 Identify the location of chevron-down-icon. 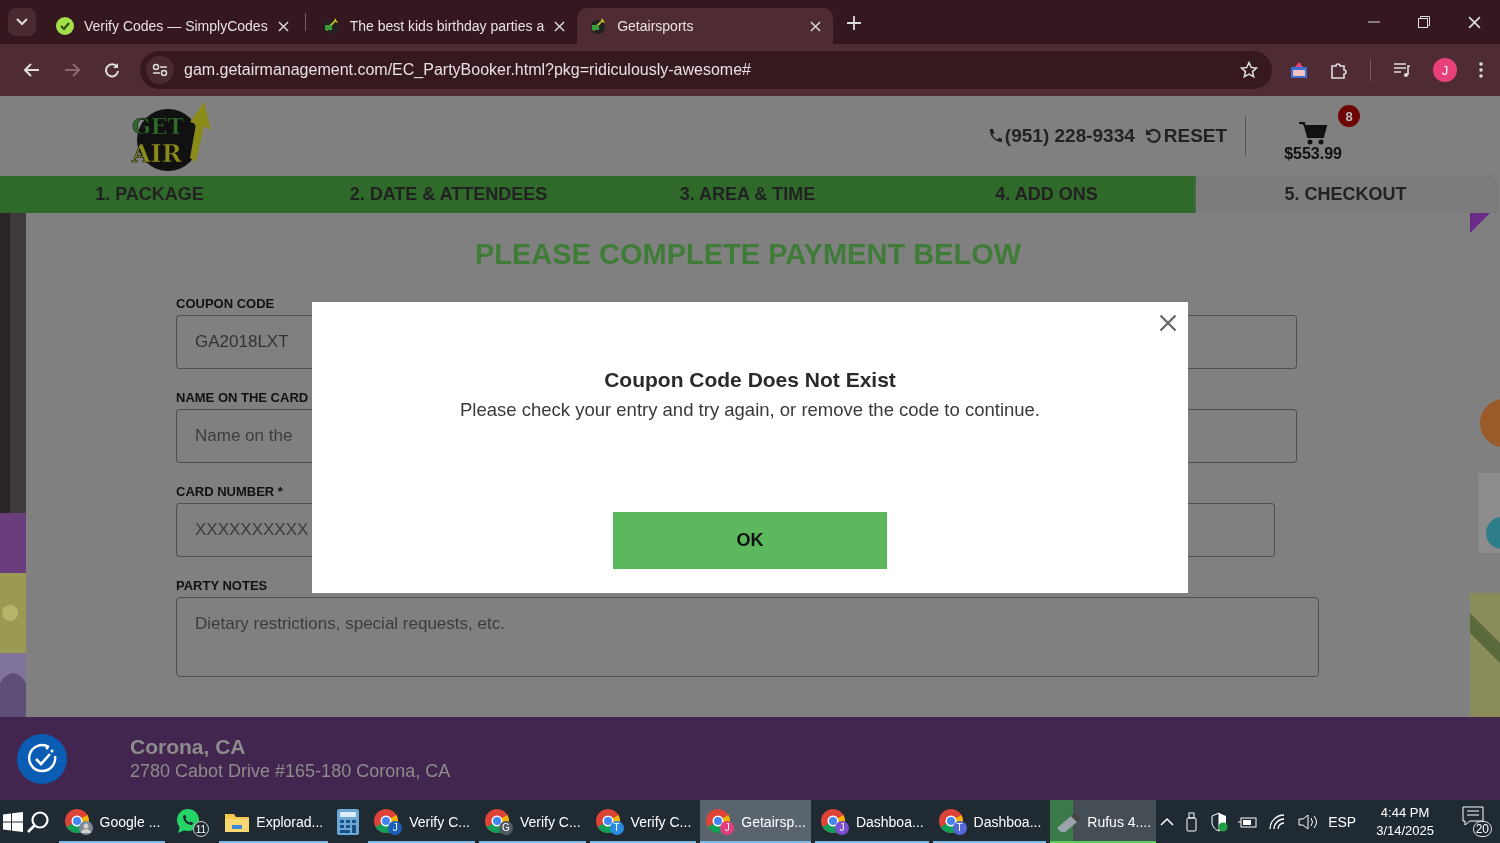
(22, 22).